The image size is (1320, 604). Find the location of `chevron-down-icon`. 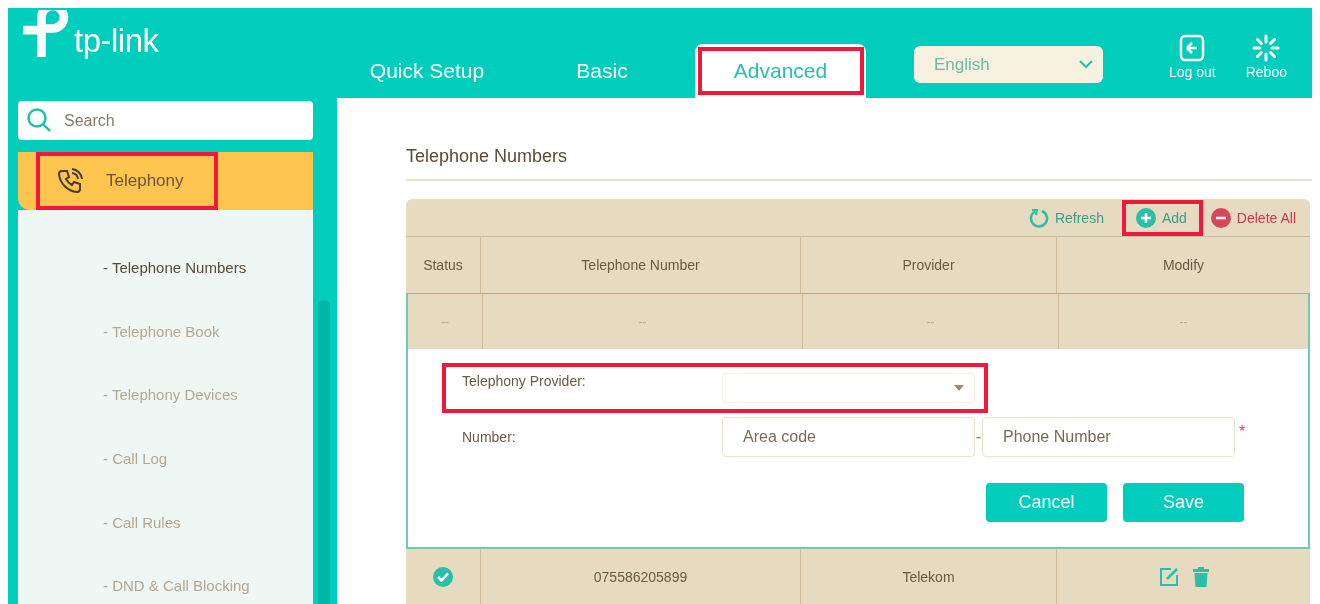

chevron-down-icon is located at coordinates (1086, 64).